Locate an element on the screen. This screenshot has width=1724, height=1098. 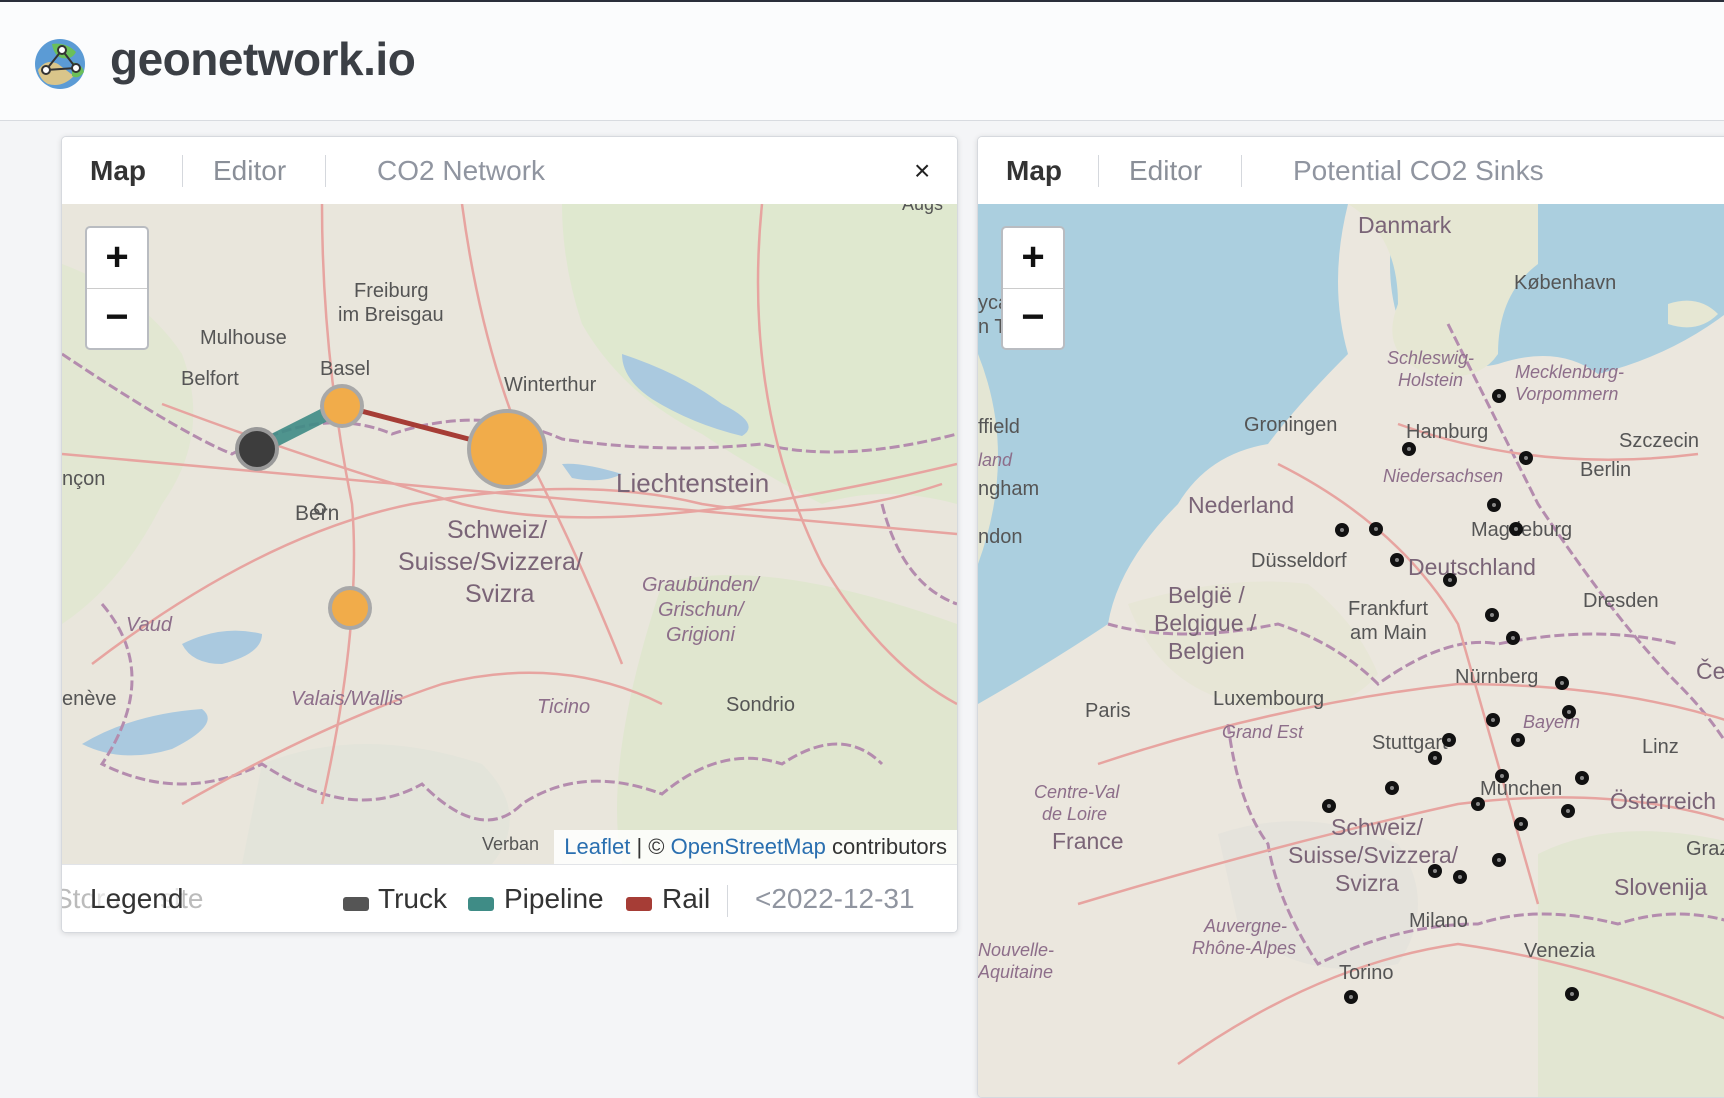
city-marker-icon is located at coordinates (320, 509).